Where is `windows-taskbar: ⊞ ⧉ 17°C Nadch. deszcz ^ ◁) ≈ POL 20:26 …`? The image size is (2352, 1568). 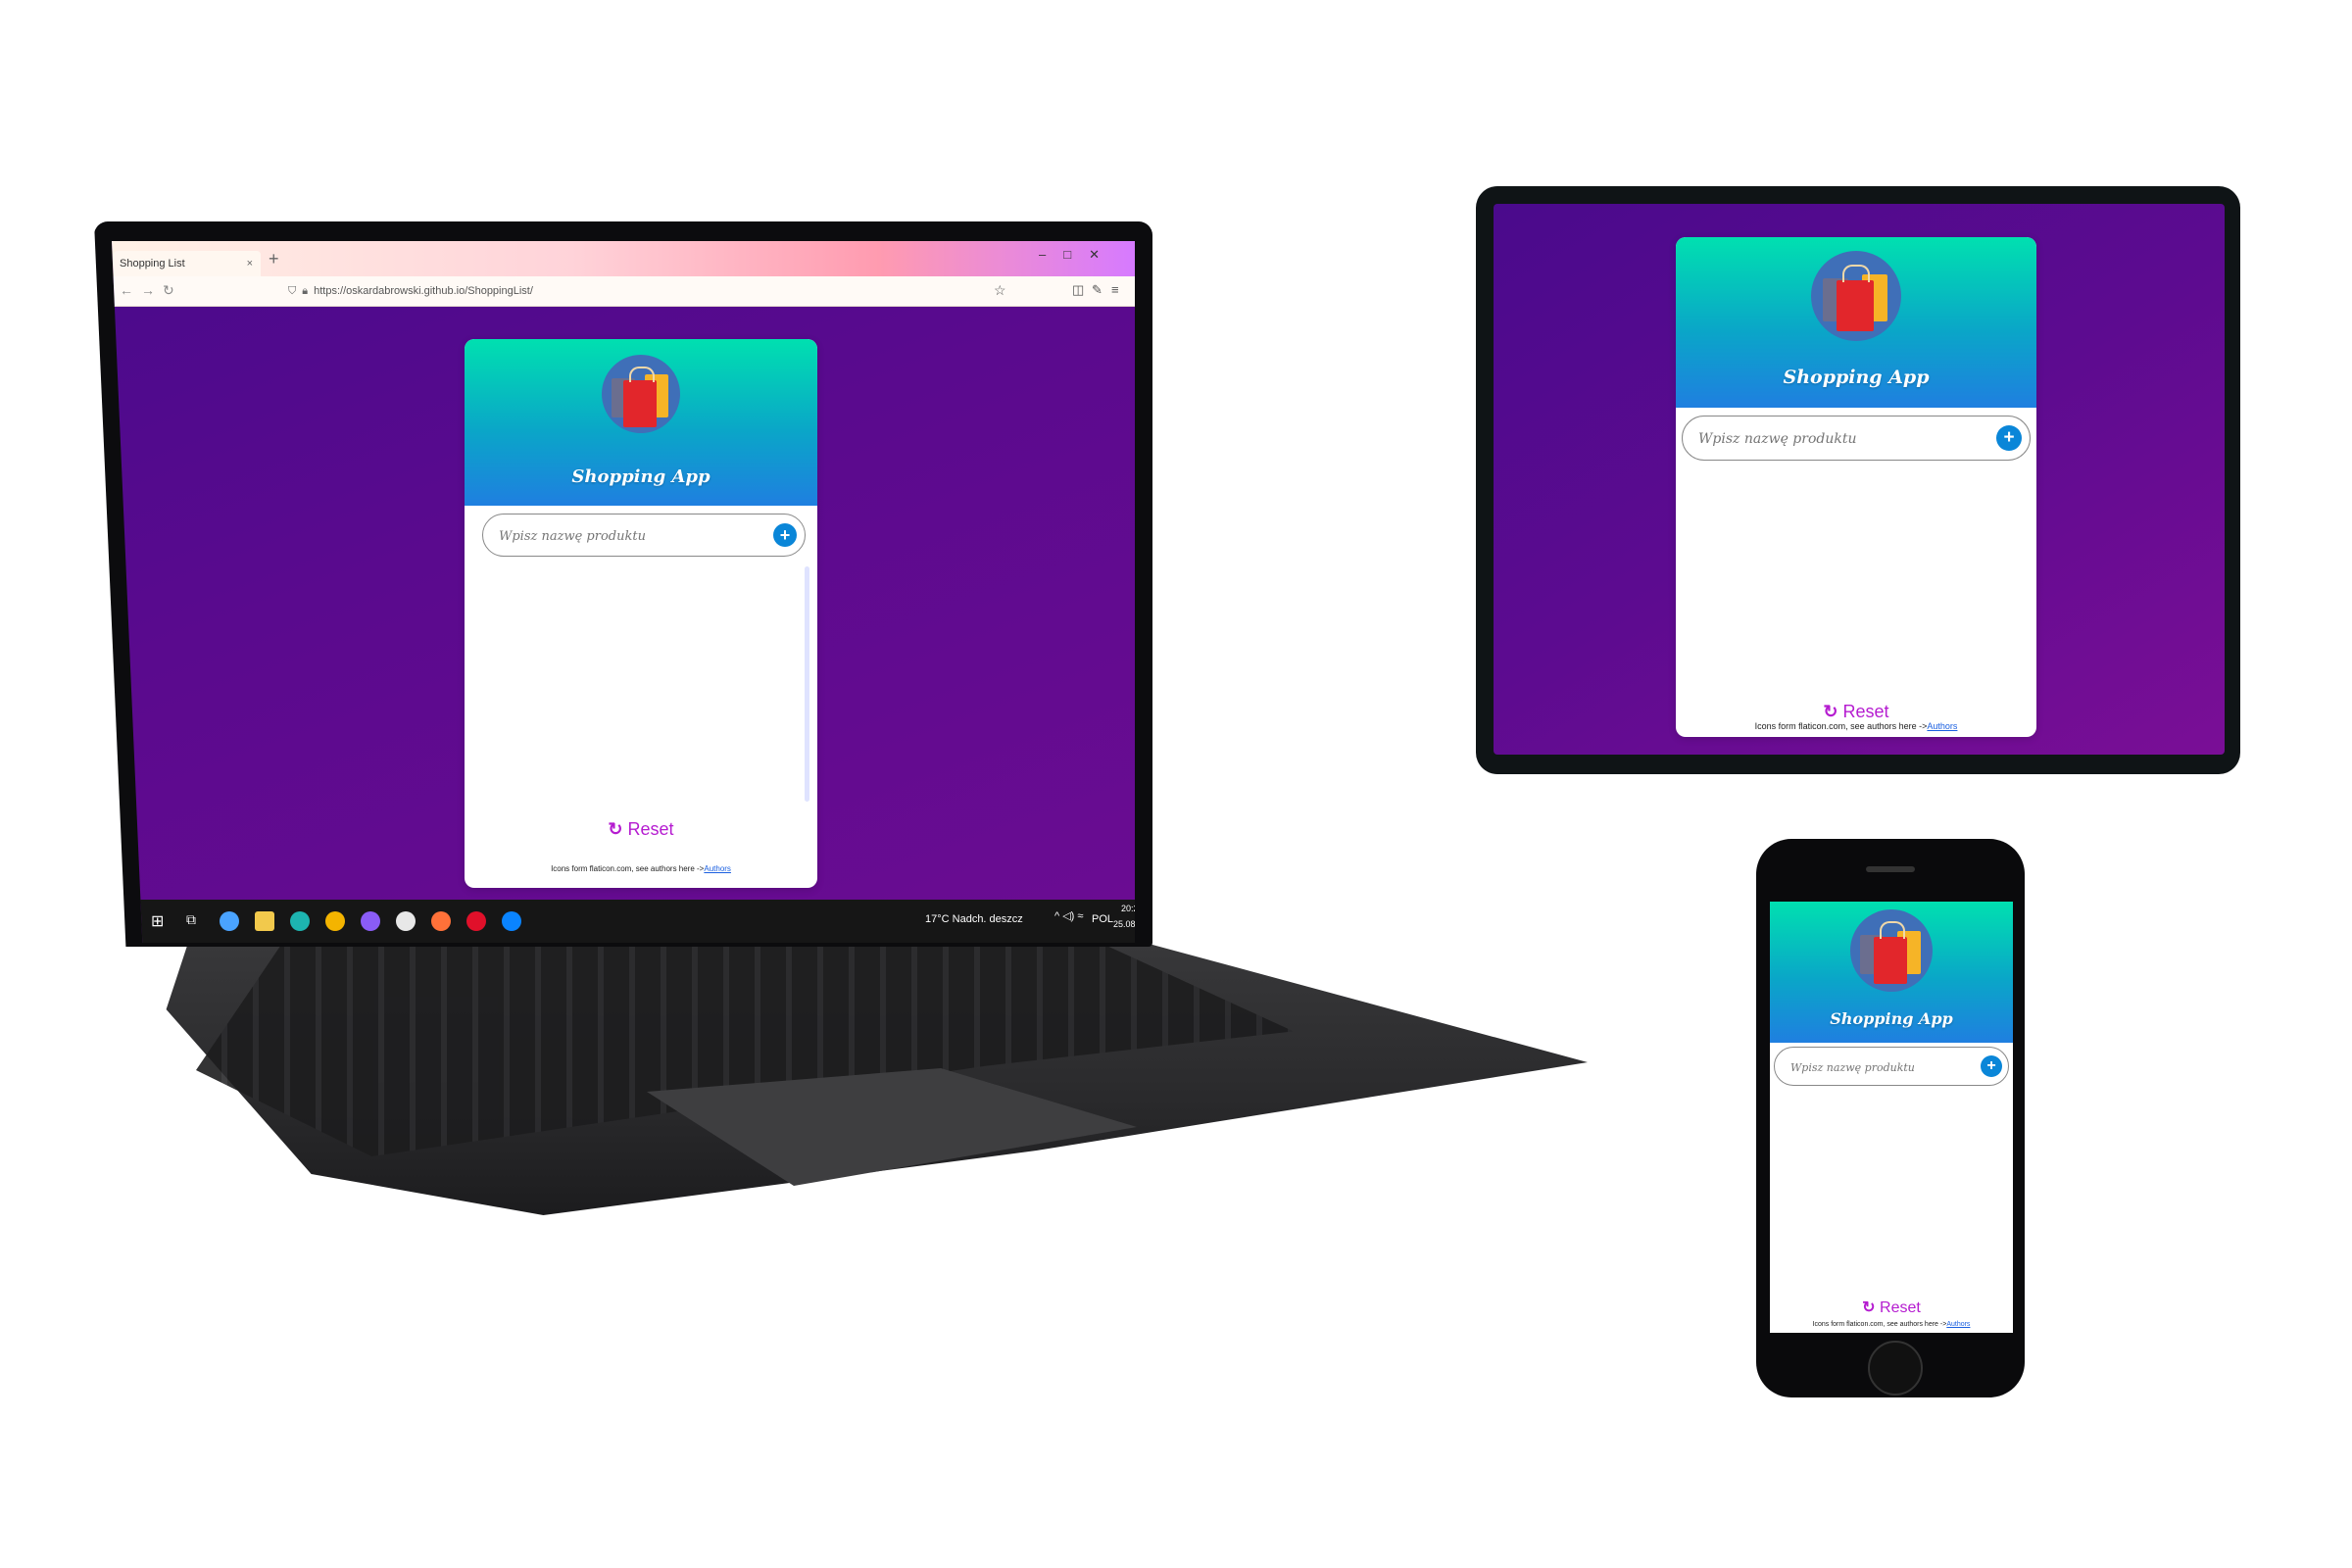
windows-taskbar: ⊞ ⧉ 17°C Nadch. deszcz ^ ◁) ≈ POL 20:26 … is located at coordinates (623, 921).